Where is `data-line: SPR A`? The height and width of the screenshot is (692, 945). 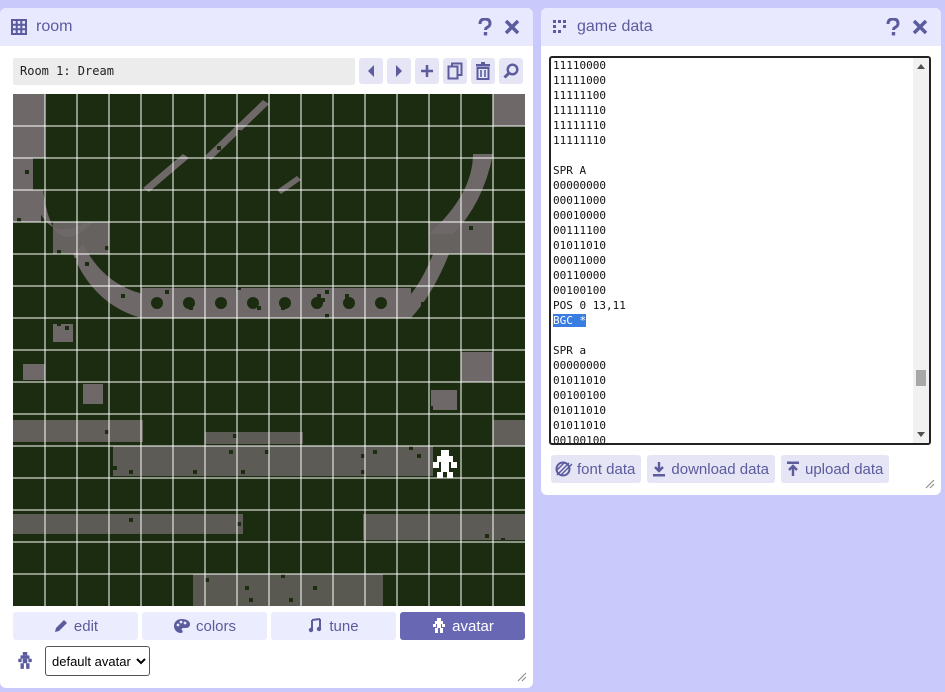 data-line: SPR A is located at coordinates (570, 170).